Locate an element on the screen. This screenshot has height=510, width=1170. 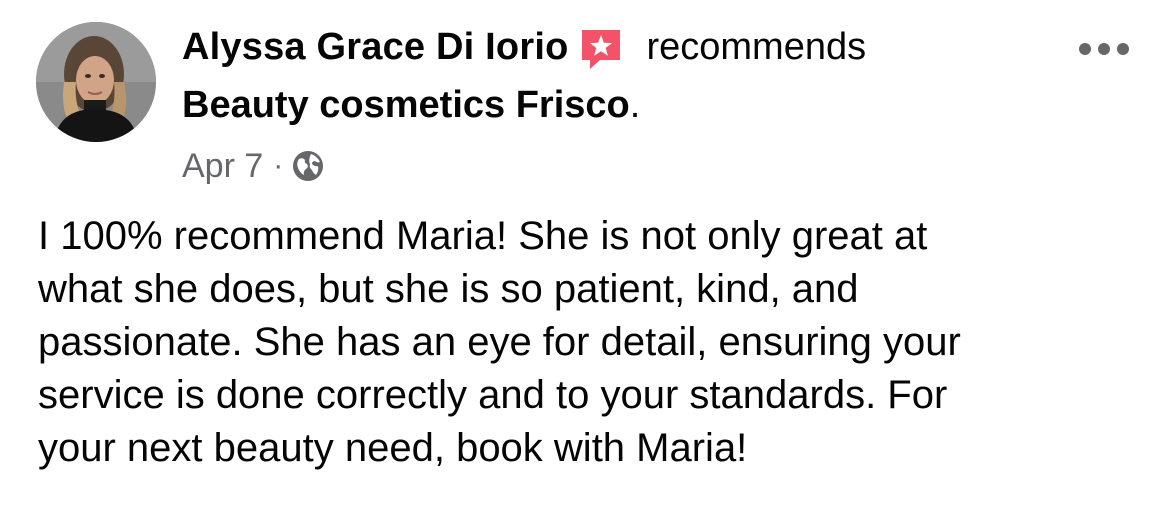
post-header-line2: Beauty cosmetics Frisco. is located at coordinates (411, 105).